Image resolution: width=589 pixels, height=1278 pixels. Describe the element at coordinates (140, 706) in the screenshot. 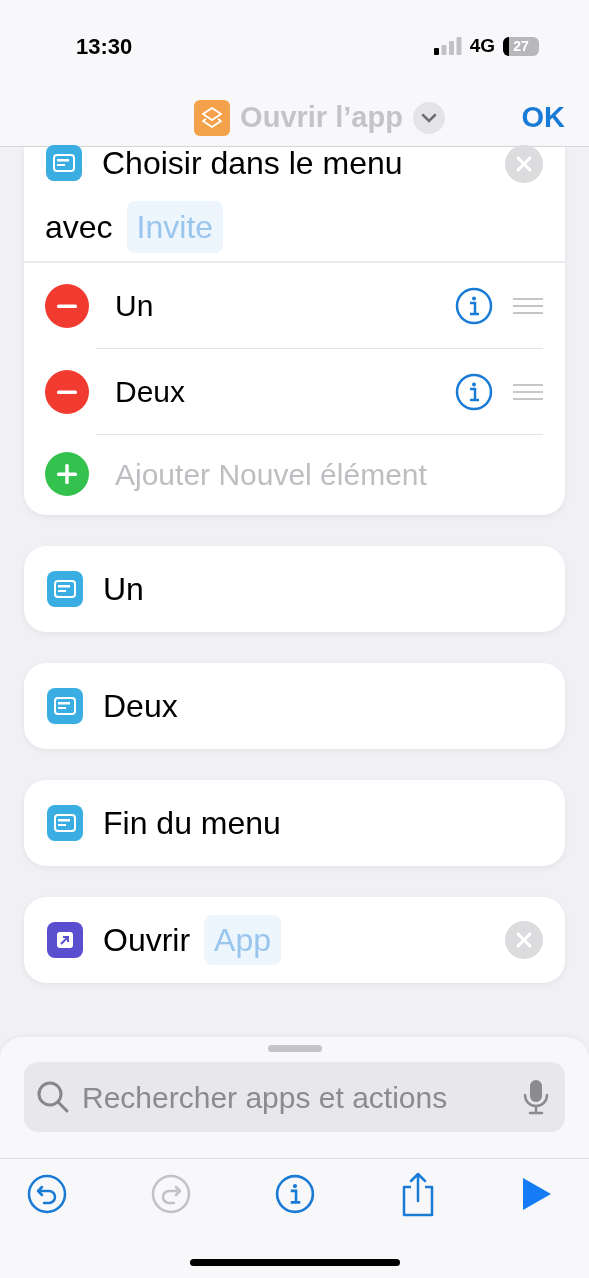

I see `action-label: Deux` at that location.